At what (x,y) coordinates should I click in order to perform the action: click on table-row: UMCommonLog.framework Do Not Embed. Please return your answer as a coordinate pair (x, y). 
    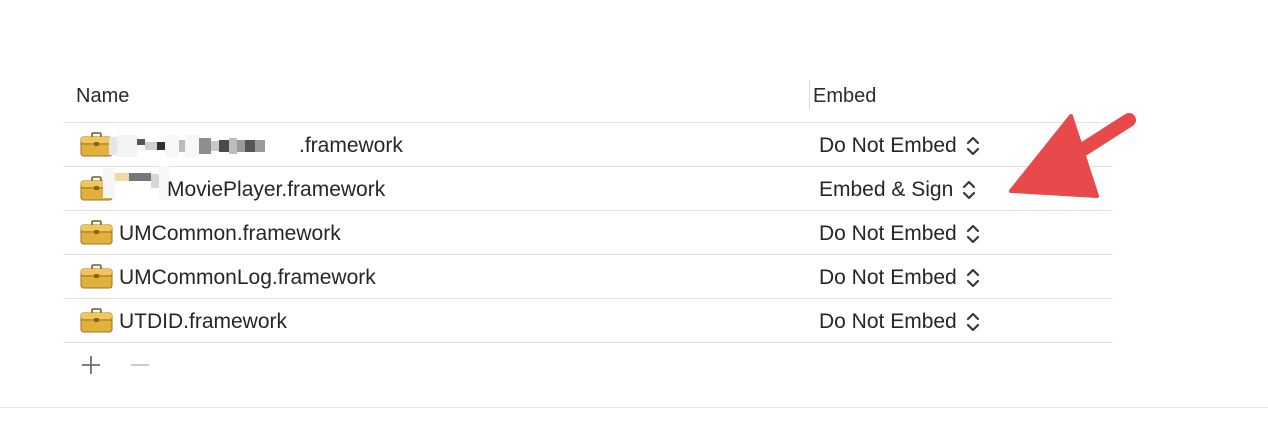
    Looking at the image, I should click on (588, 277).